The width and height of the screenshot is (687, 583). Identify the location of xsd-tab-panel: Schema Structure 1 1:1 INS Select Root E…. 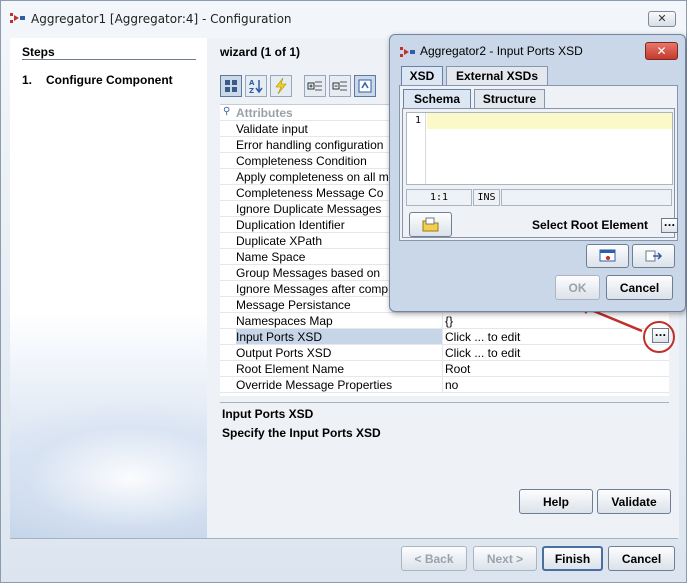
(538, 163).